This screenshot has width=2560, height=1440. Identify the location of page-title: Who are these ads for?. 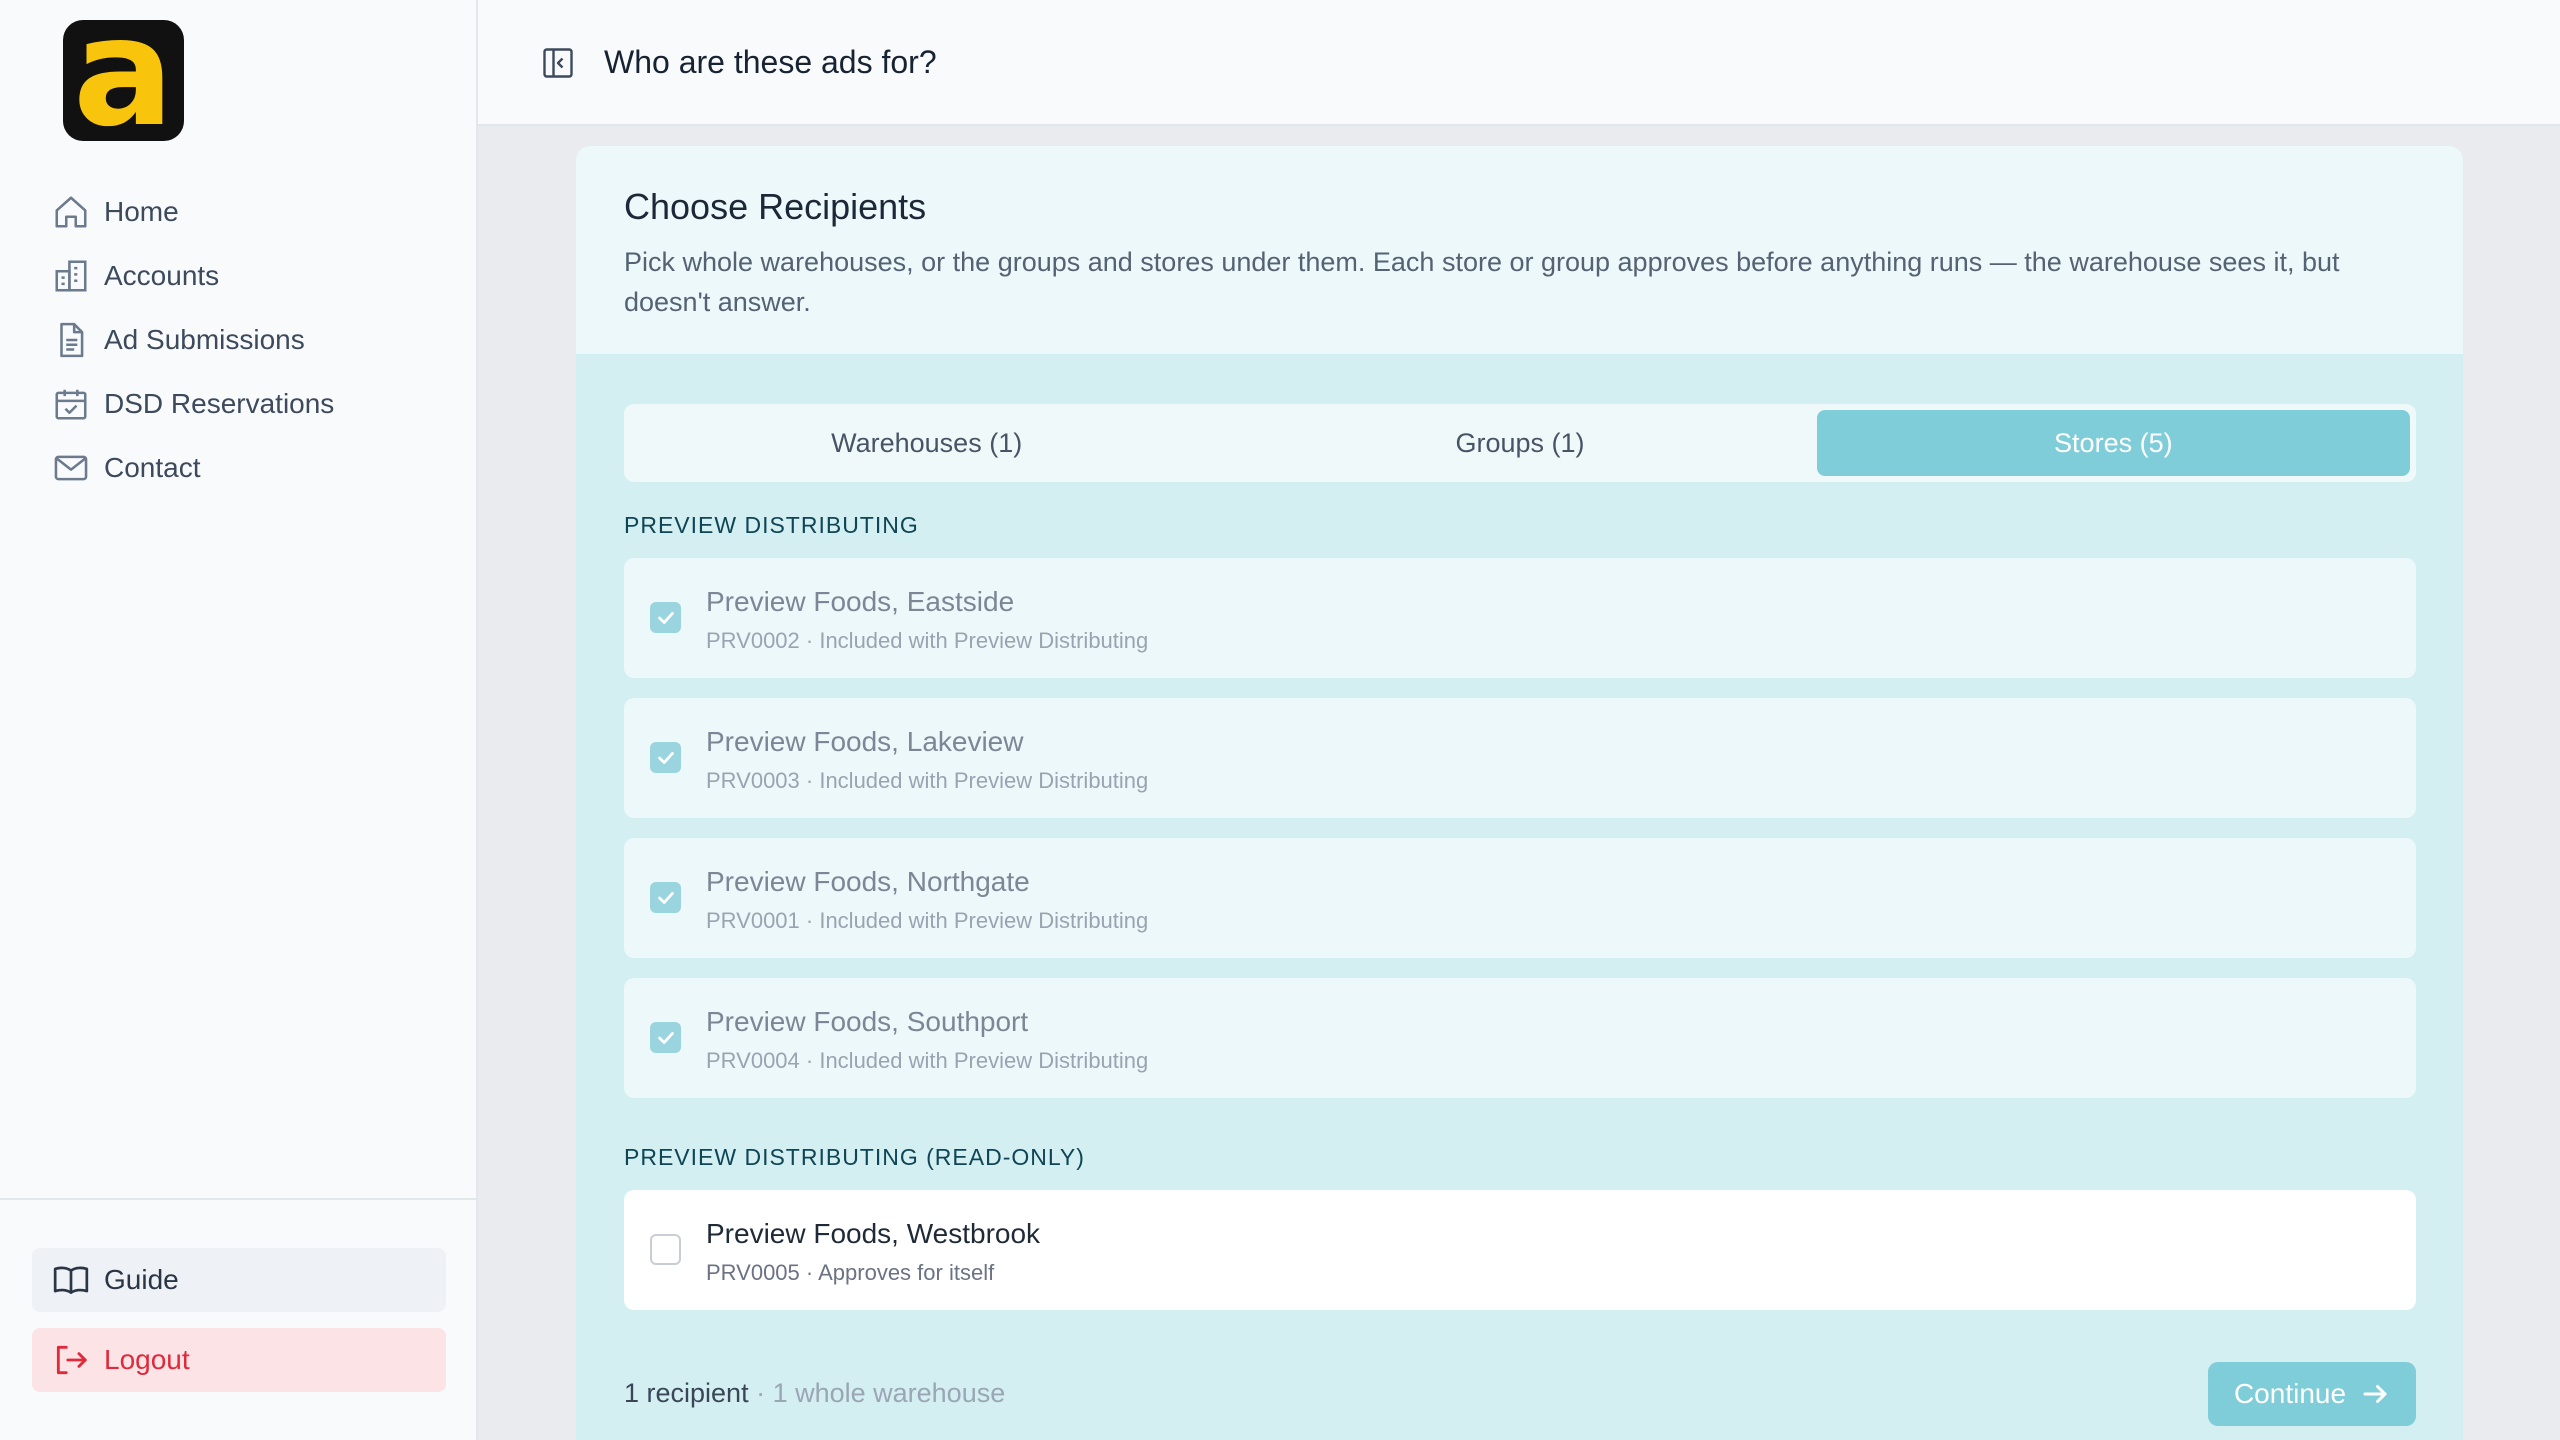
(770, 62).